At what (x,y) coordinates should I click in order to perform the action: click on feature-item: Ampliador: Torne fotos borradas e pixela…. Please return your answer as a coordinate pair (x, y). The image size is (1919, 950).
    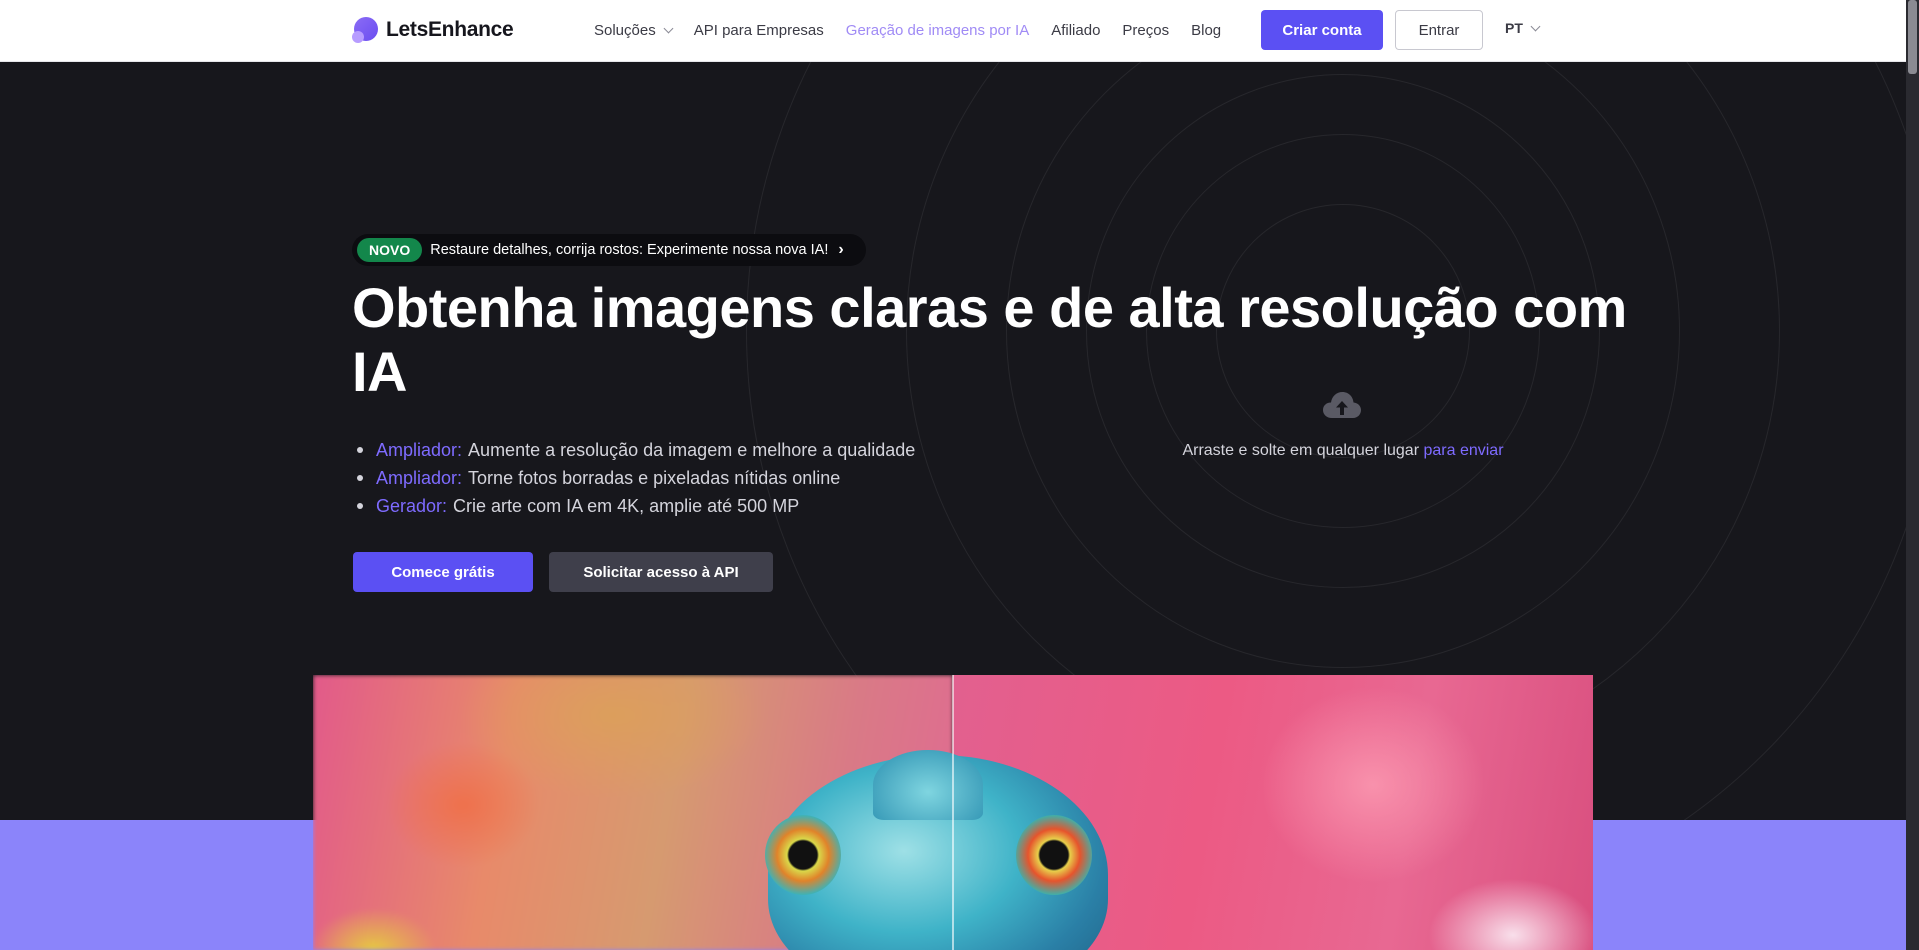
    Looking at the image, I should click on (633, 478).